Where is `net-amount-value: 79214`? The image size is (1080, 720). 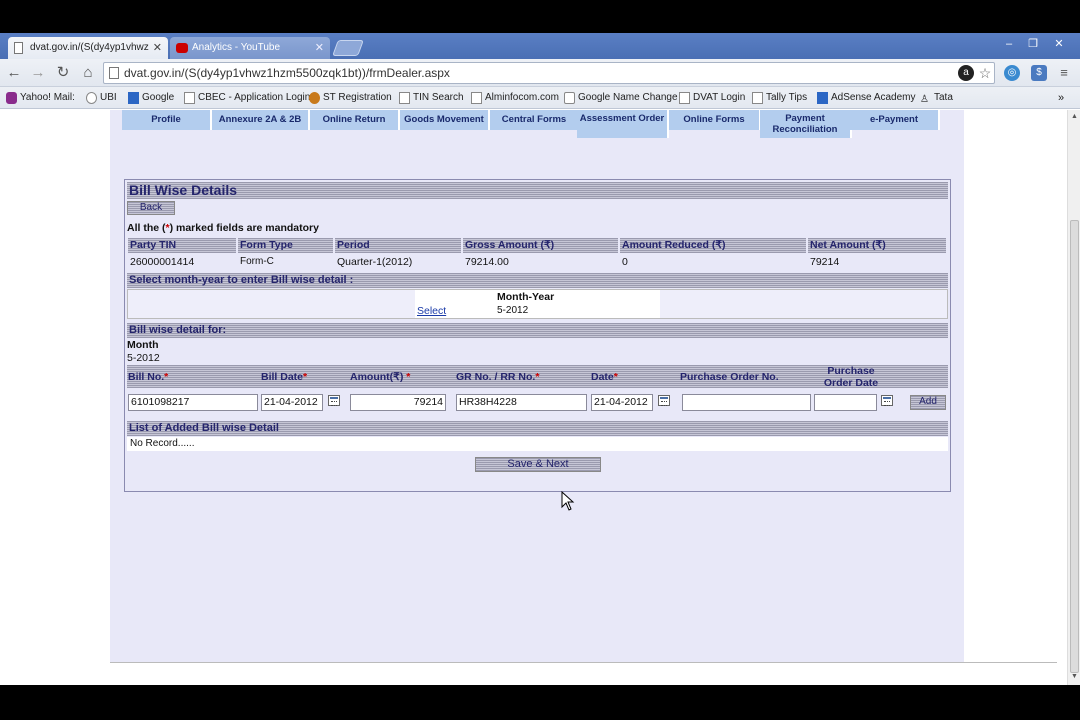
net-amount-value: 79214 is located at coordinates (825, 262).